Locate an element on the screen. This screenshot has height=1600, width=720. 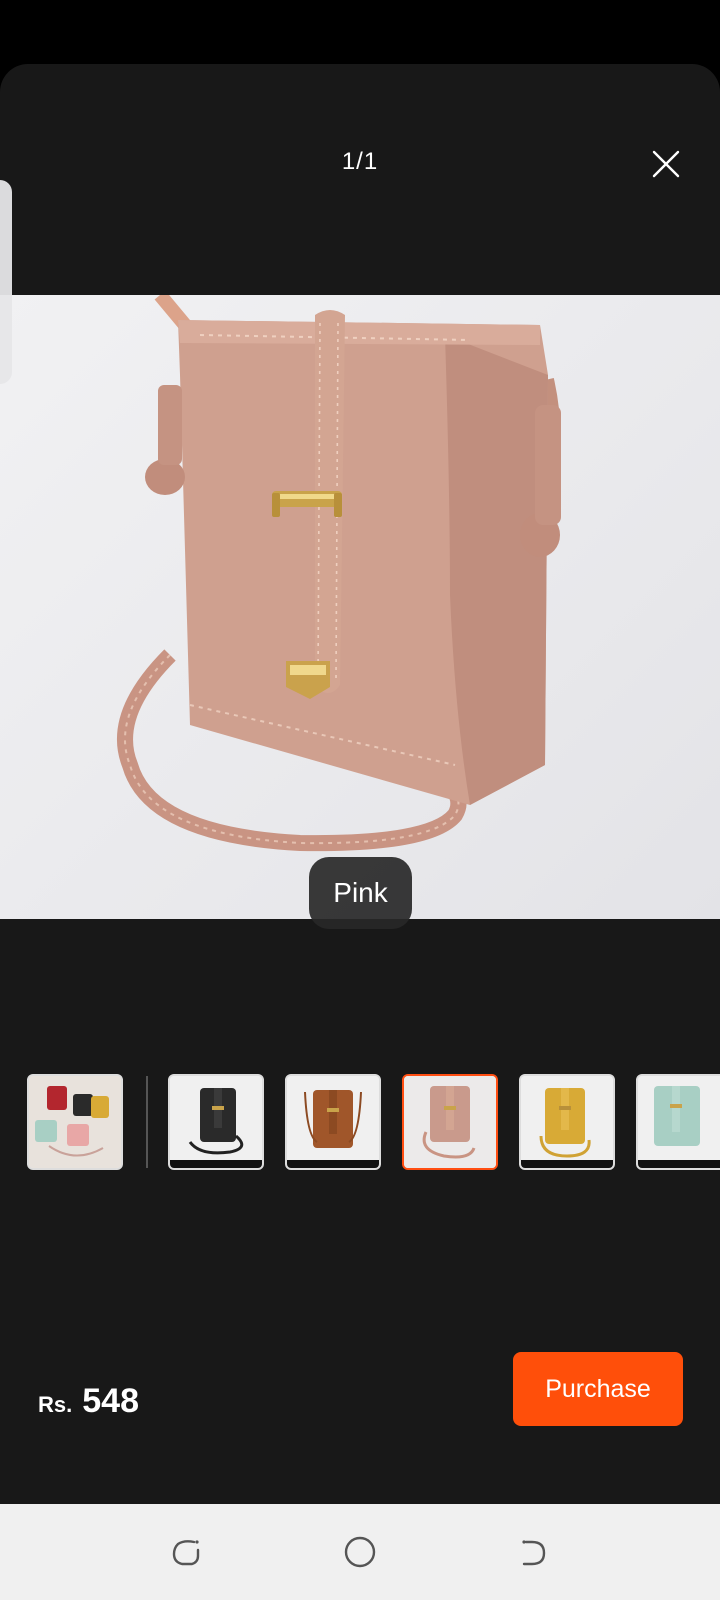
home-icon is located at coordinates (360, 1552).